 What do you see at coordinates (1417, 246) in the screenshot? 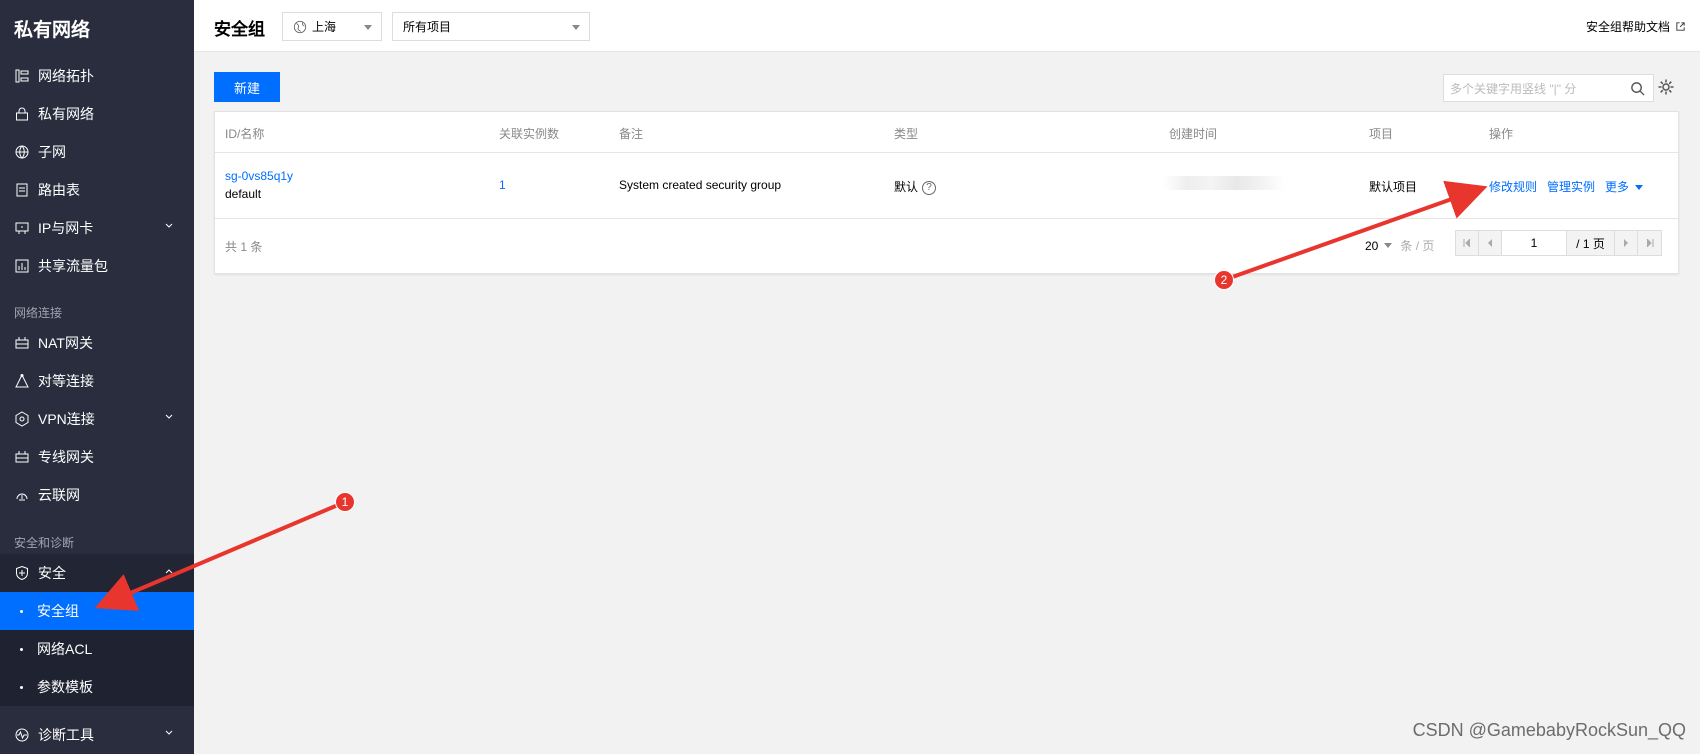
I see `page-size-unit: 条 / 页` at bounding box center [1417, 246].